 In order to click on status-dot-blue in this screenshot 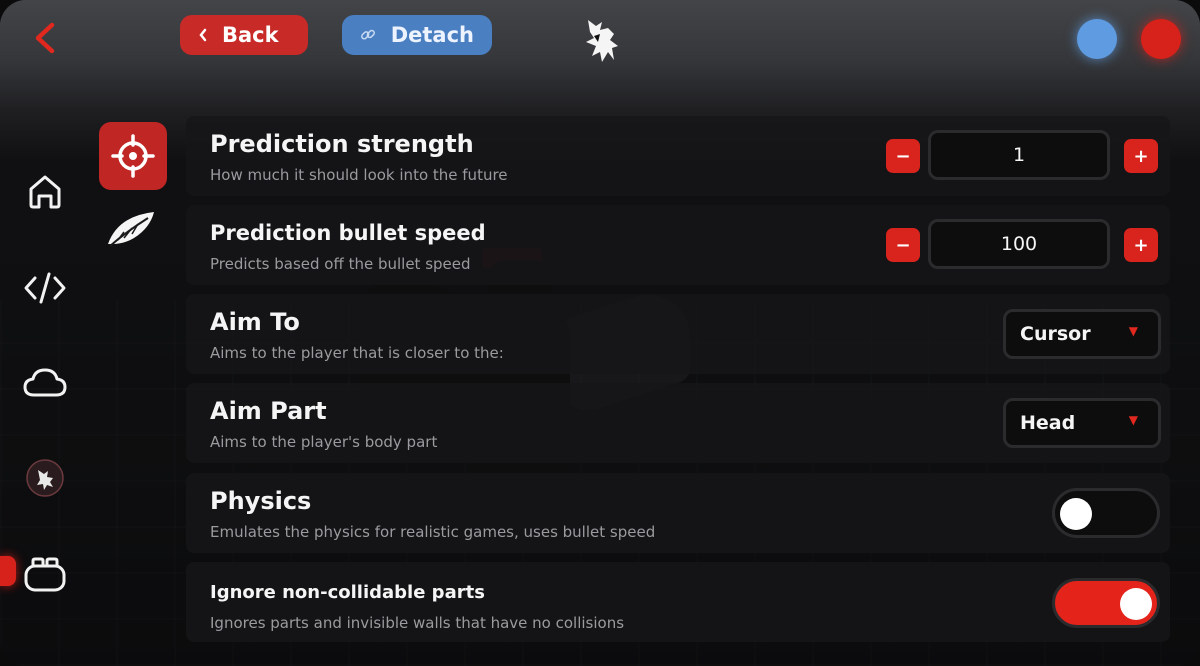, I will do `click(1097, 39)`.